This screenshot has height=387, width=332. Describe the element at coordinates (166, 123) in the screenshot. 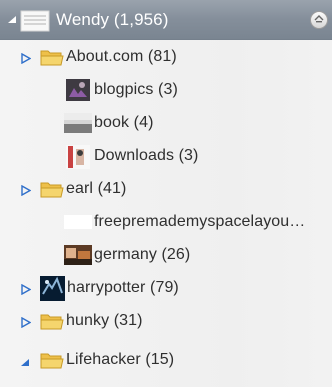

I see `tree-item-book: book (4)` at that location.